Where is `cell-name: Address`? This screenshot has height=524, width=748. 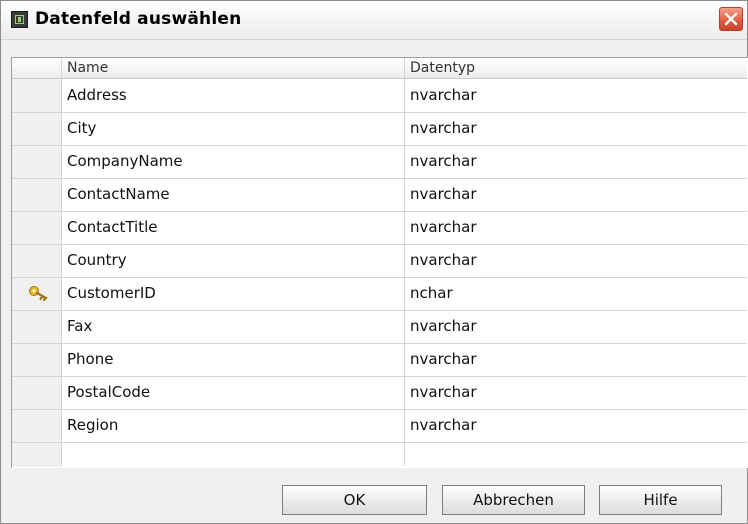 cell-name: Address is located at coordinates (97, 95).